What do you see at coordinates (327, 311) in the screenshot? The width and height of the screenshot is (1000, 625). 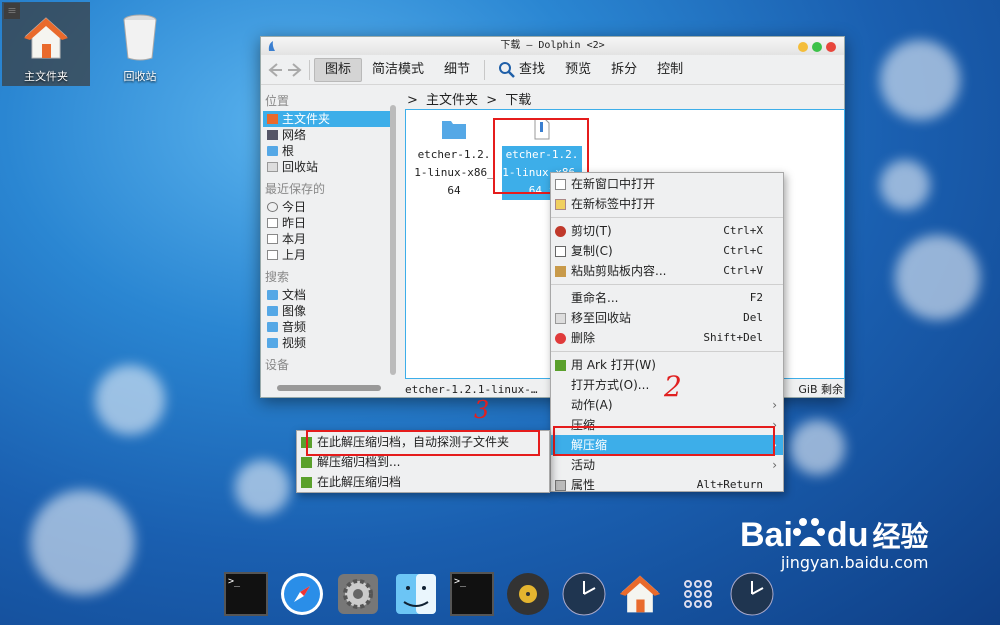 I see `sidebar-item-images: 图像` at bounding box center [327, 311].